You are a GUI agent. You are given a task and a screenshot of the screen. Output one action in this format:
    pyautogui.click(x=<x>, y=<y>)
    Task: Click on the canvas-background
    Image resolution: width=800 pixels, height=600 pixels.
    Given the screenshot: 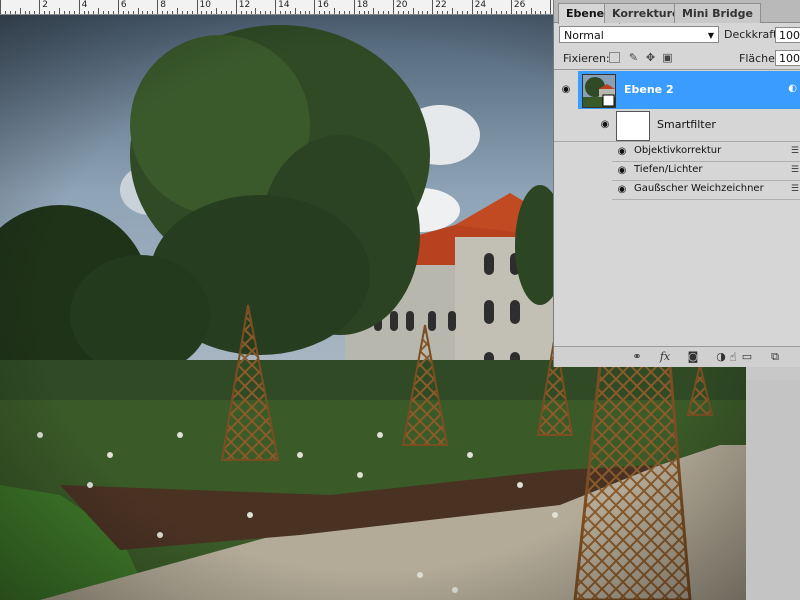 What is the action you would take?
    pyautogui.click(x=773, y=490)
    